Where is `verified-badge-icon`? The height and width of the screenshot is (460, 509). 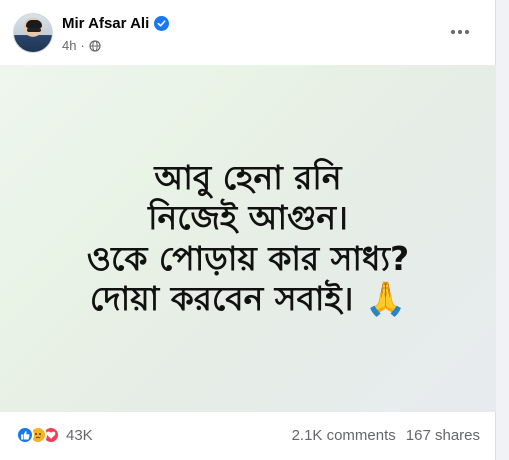 verified-badge-icon is located at coordinates (162, 23).